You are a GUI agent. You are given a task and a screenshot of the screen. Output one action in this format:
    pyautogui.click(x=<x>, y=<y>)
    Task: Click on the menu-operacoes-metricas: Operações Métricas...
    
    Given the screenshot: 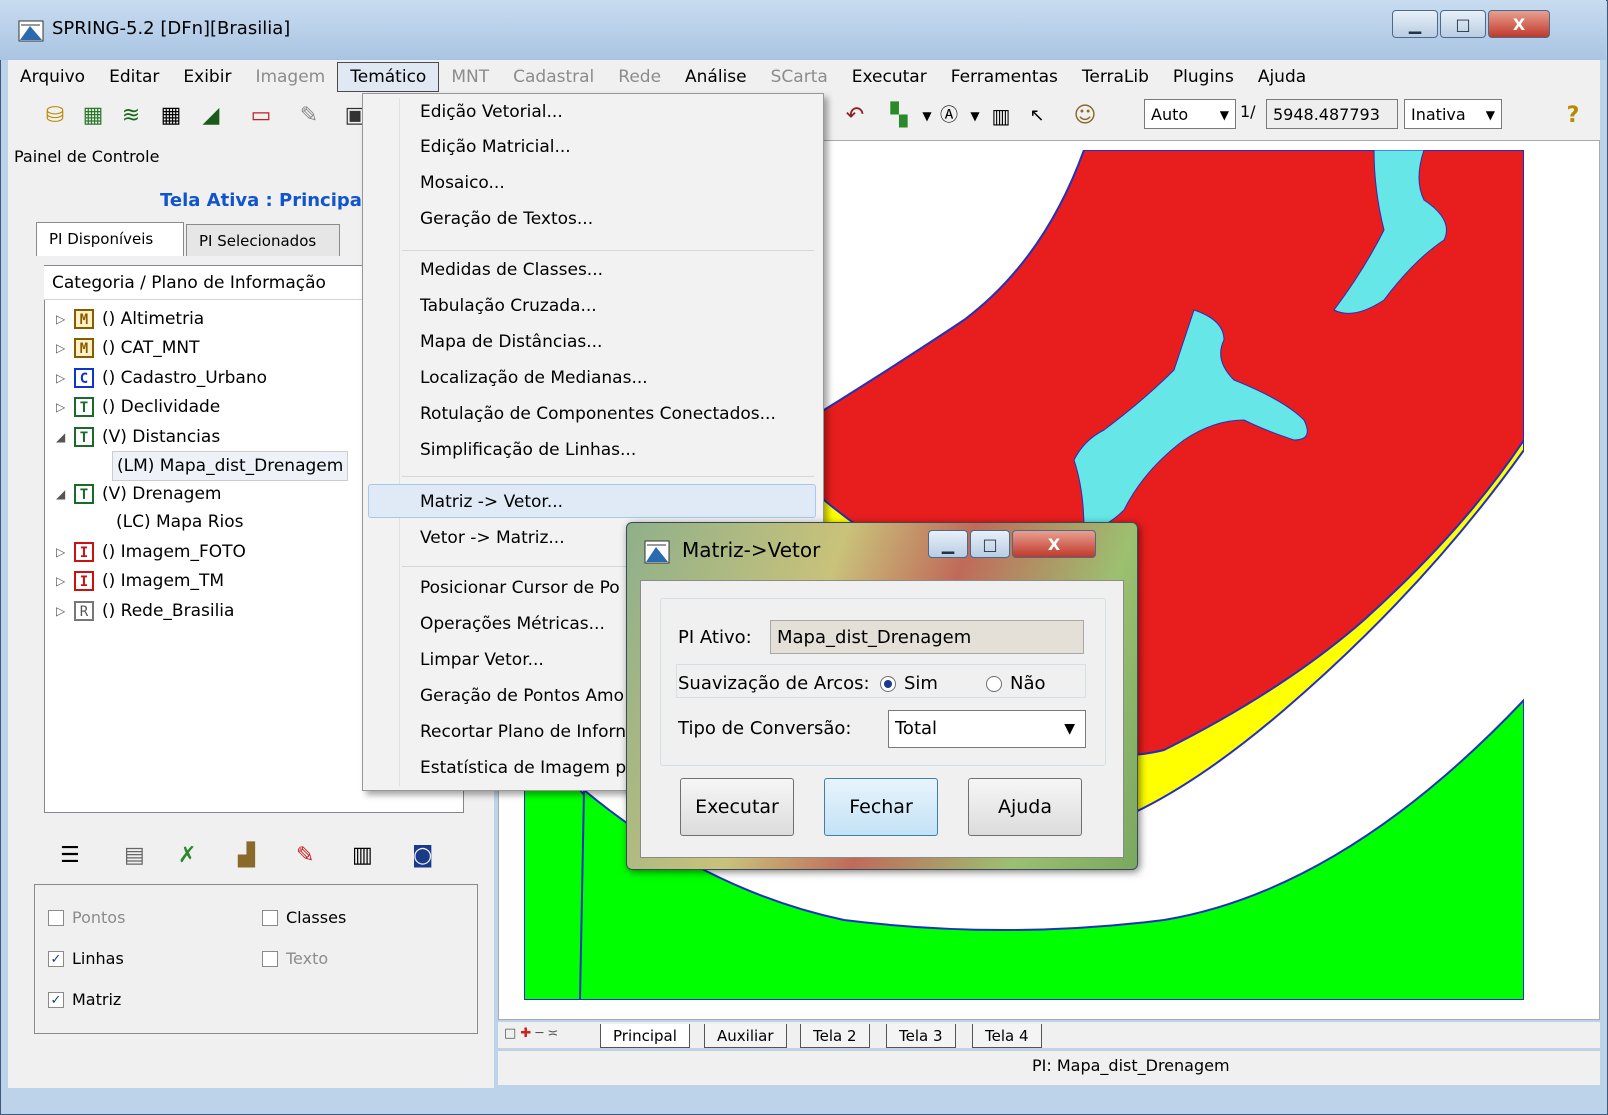 What is the action you would take?
    pyautogui.click(x=512, y=624)
    